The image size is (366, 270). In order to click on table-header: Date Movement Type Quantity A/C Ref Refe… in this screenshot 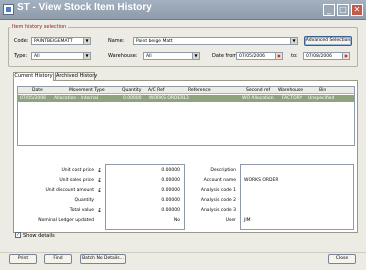, I will do `click(186, 90)`.